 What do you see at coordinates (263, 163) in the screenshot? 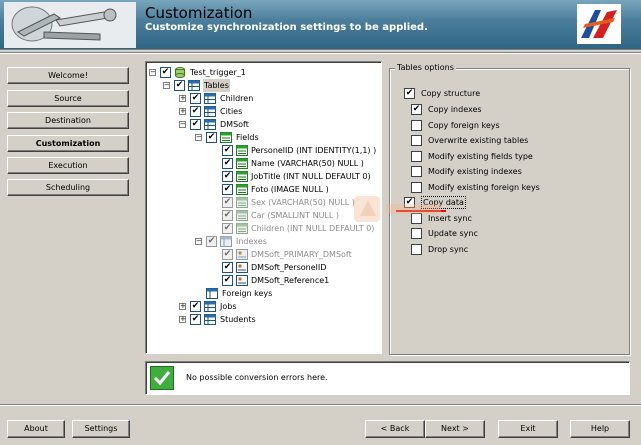
I see `tree-node-field: ✔ Name (VARCHAR(50) NULL )` at bounding box center [263, 163].